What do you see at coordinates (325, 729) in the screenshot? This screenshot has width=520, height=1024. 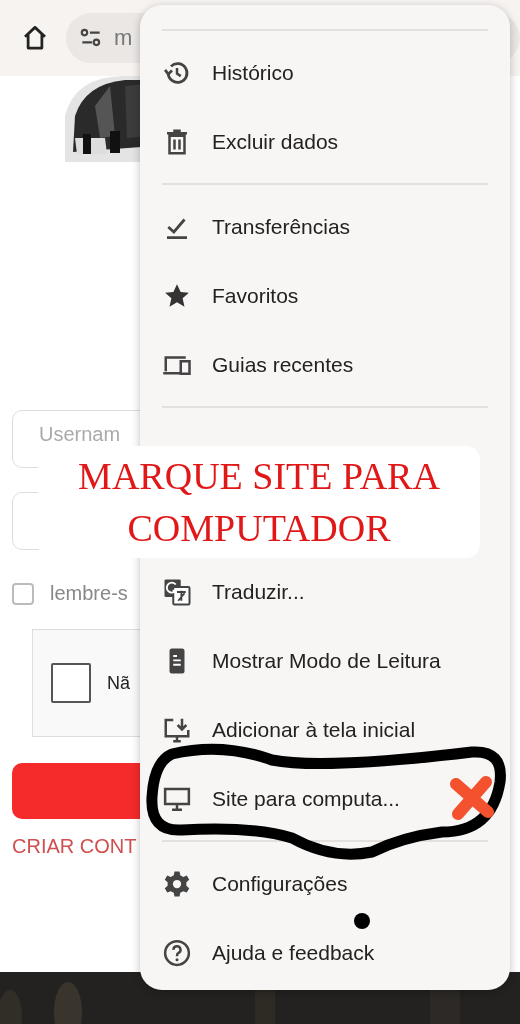 I see `menu-item: Adicionar à tela inicial` at bounding box center [325, 729].